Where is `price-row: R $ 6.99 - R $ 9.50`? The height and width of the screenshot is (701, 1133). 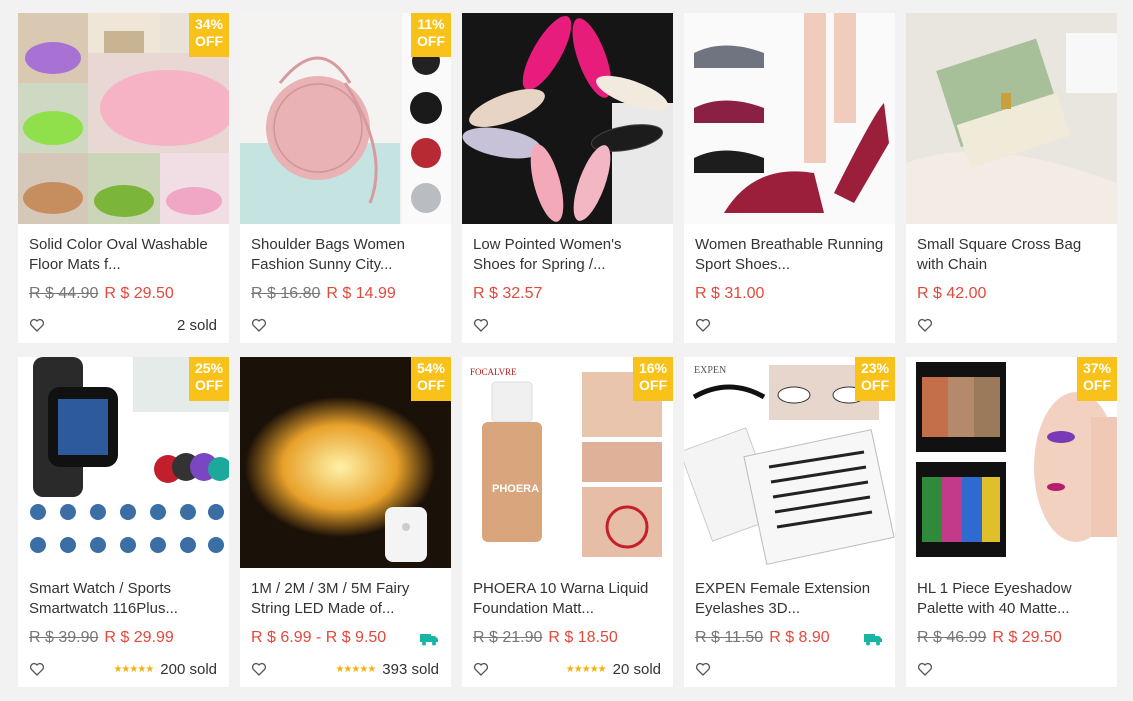
price-row: R $ 6.99 - R $ 9.50 is located at coordinates (318, 638).